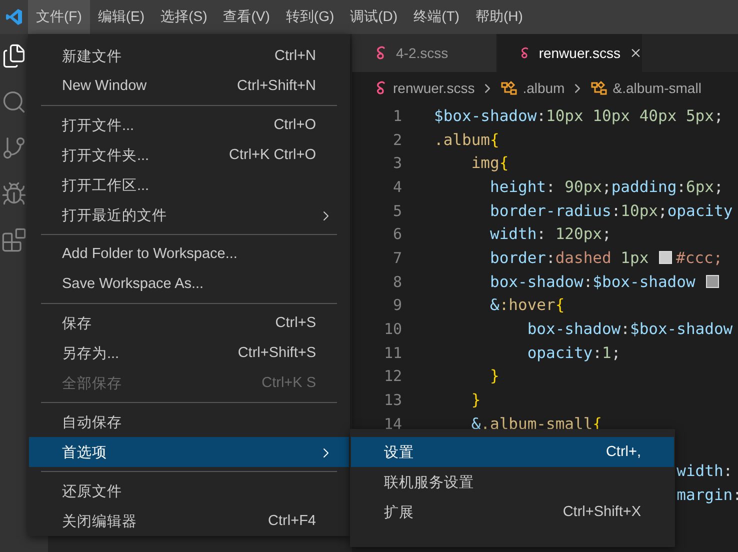  I want to click on code-line: margin:, so click(707, 495).